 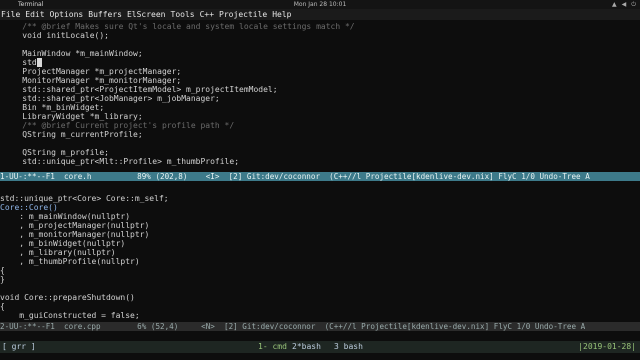 I want to click on menu-projectile: Projectile, so click(x=243, y=14).